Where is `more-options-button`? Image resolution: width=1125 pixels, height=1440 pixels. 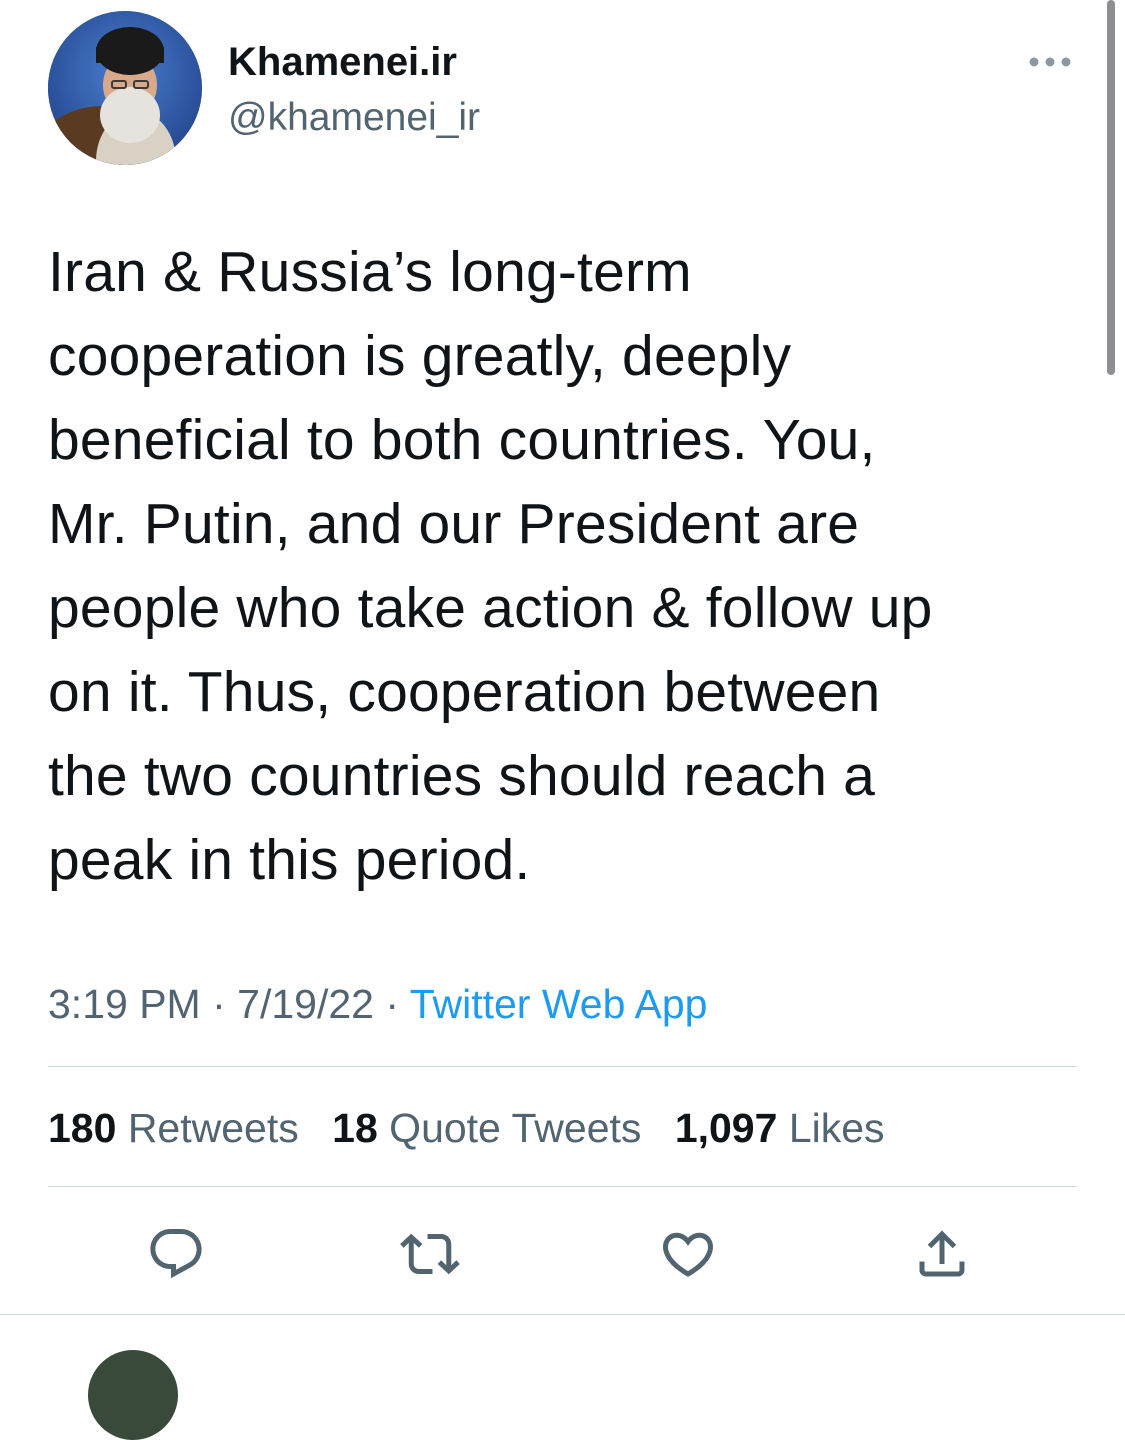 more-options-button is located at coordinates (1050, 62).